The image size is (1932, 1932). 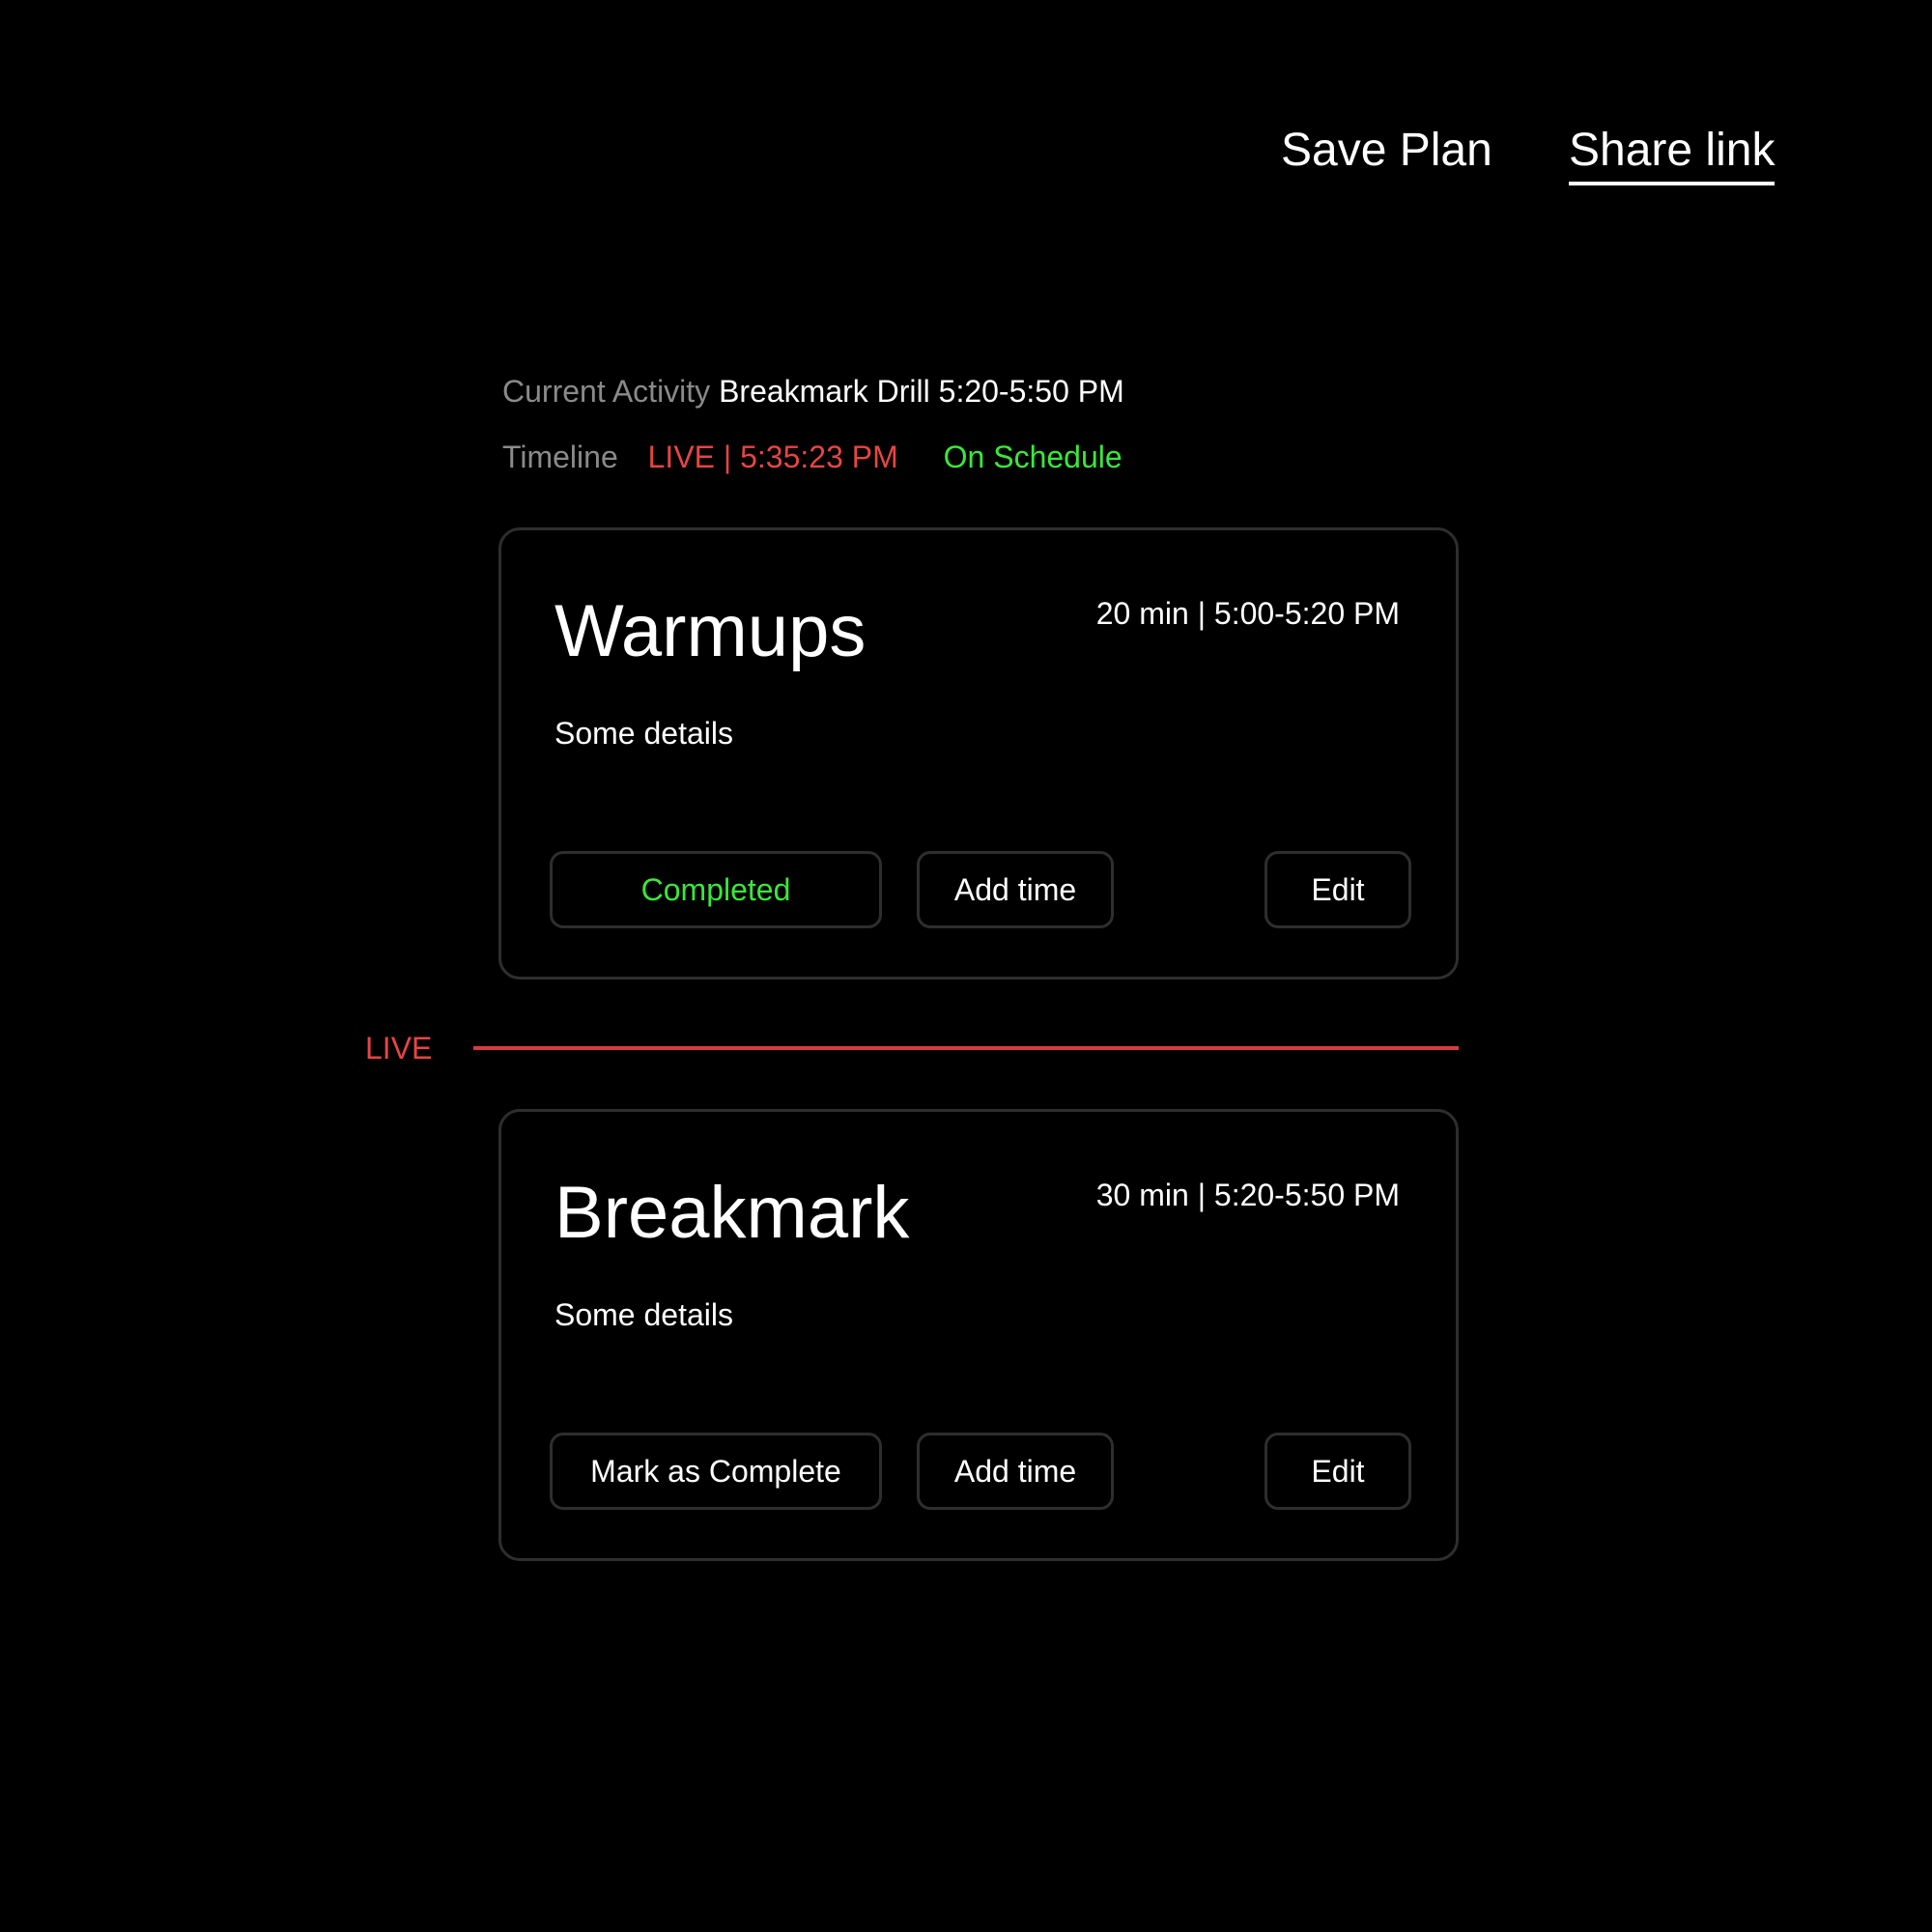 What do you see at coordinates (732, 1213) in the screenshot?
I see `activity-title: Breakmark` at bounding box center [732, 1213].